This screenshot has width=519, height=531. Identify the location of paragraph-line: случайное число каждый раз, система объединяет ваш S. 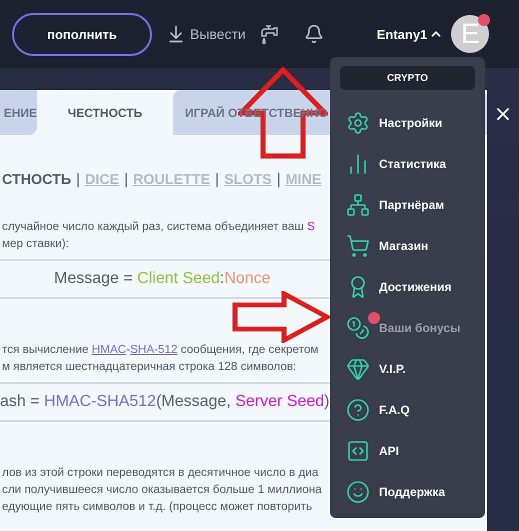
(158, 226).